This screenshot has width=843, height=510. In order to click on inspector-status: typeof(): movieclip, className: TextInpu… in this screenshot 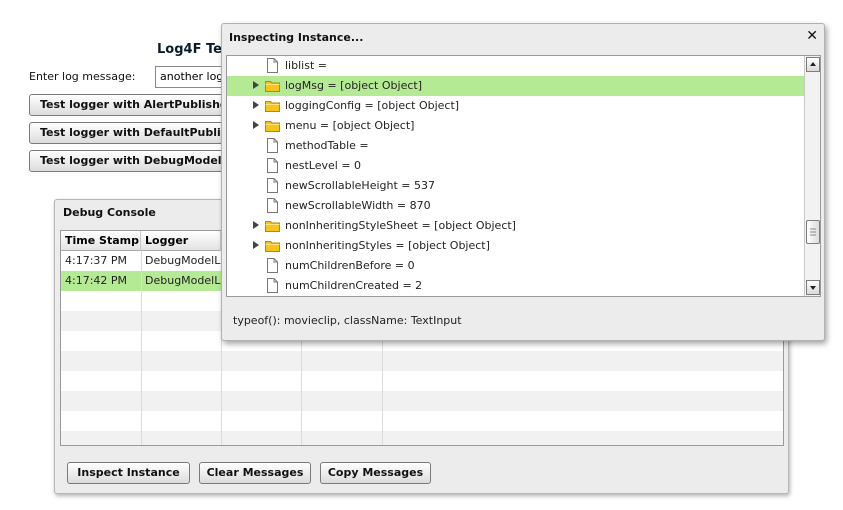, I will do `click(347, 320)`.